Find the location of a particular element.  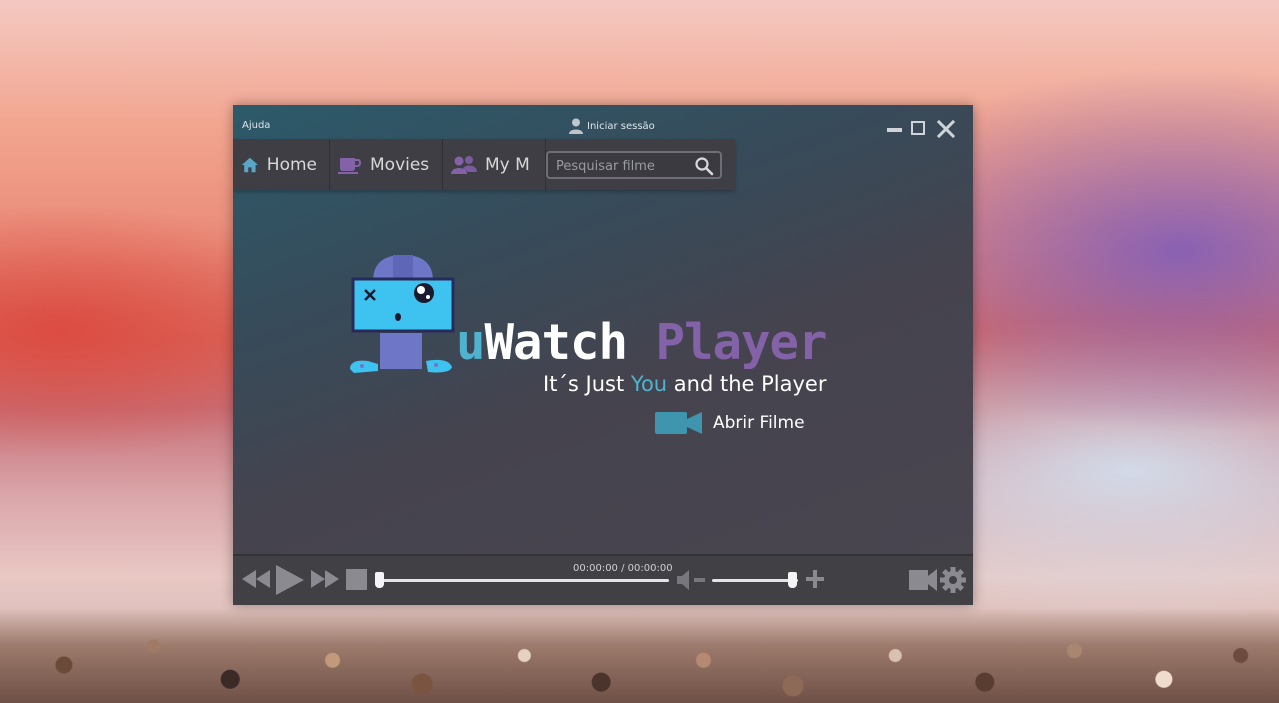

volume-up-icon is located at coordinates (815, 579).